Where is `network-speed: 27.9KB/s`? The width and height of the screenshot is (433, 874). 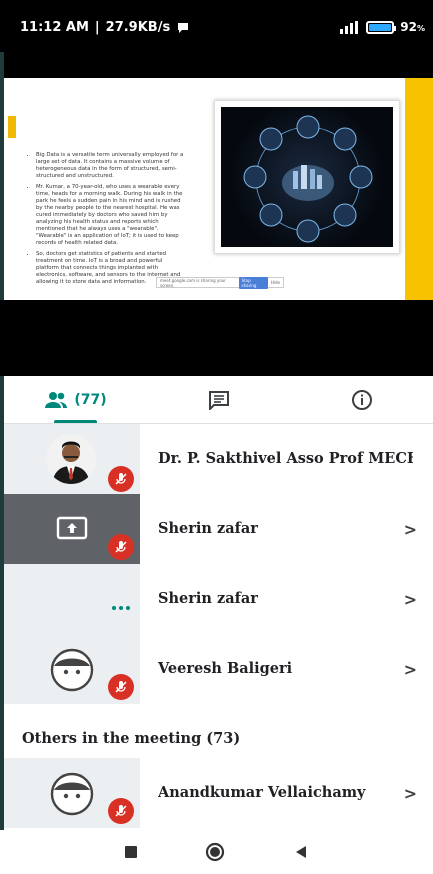
network-speed: 27.9KB/s is located at coordinates (138, 27).